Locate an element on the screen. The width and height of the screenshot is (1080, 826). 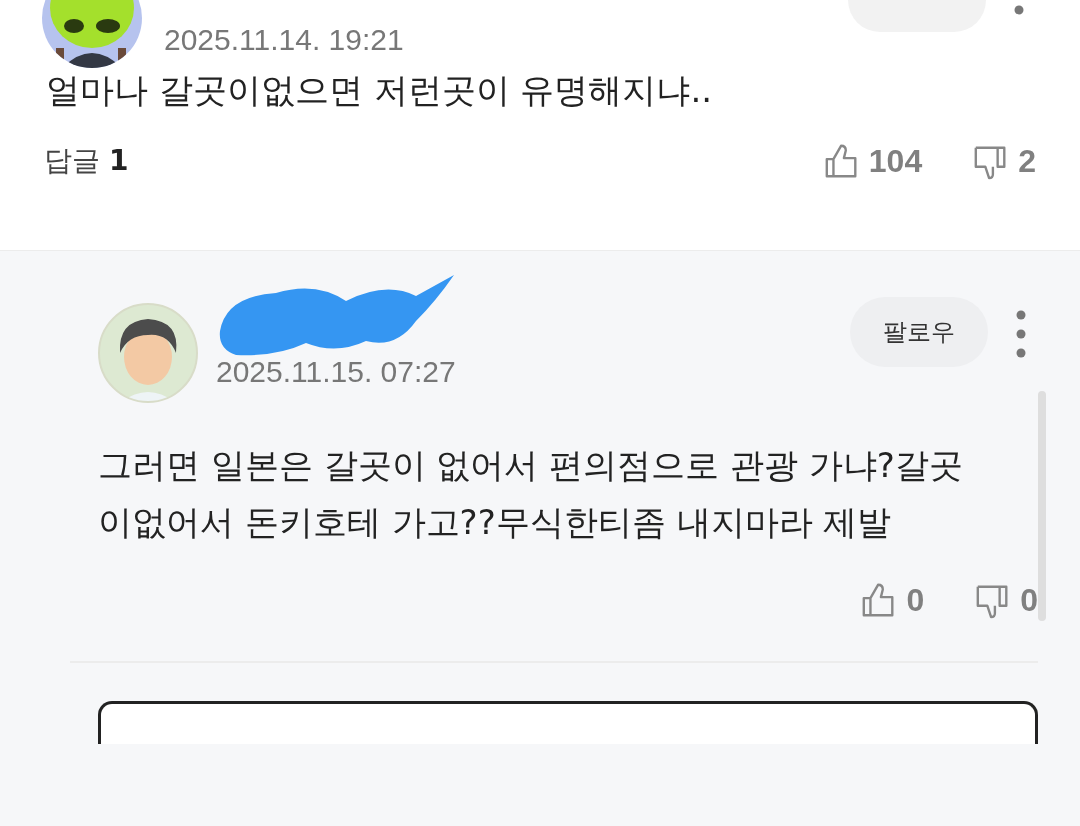
reply-date: 2025.11.15. 07:27 is located at coordinates (336, 372).